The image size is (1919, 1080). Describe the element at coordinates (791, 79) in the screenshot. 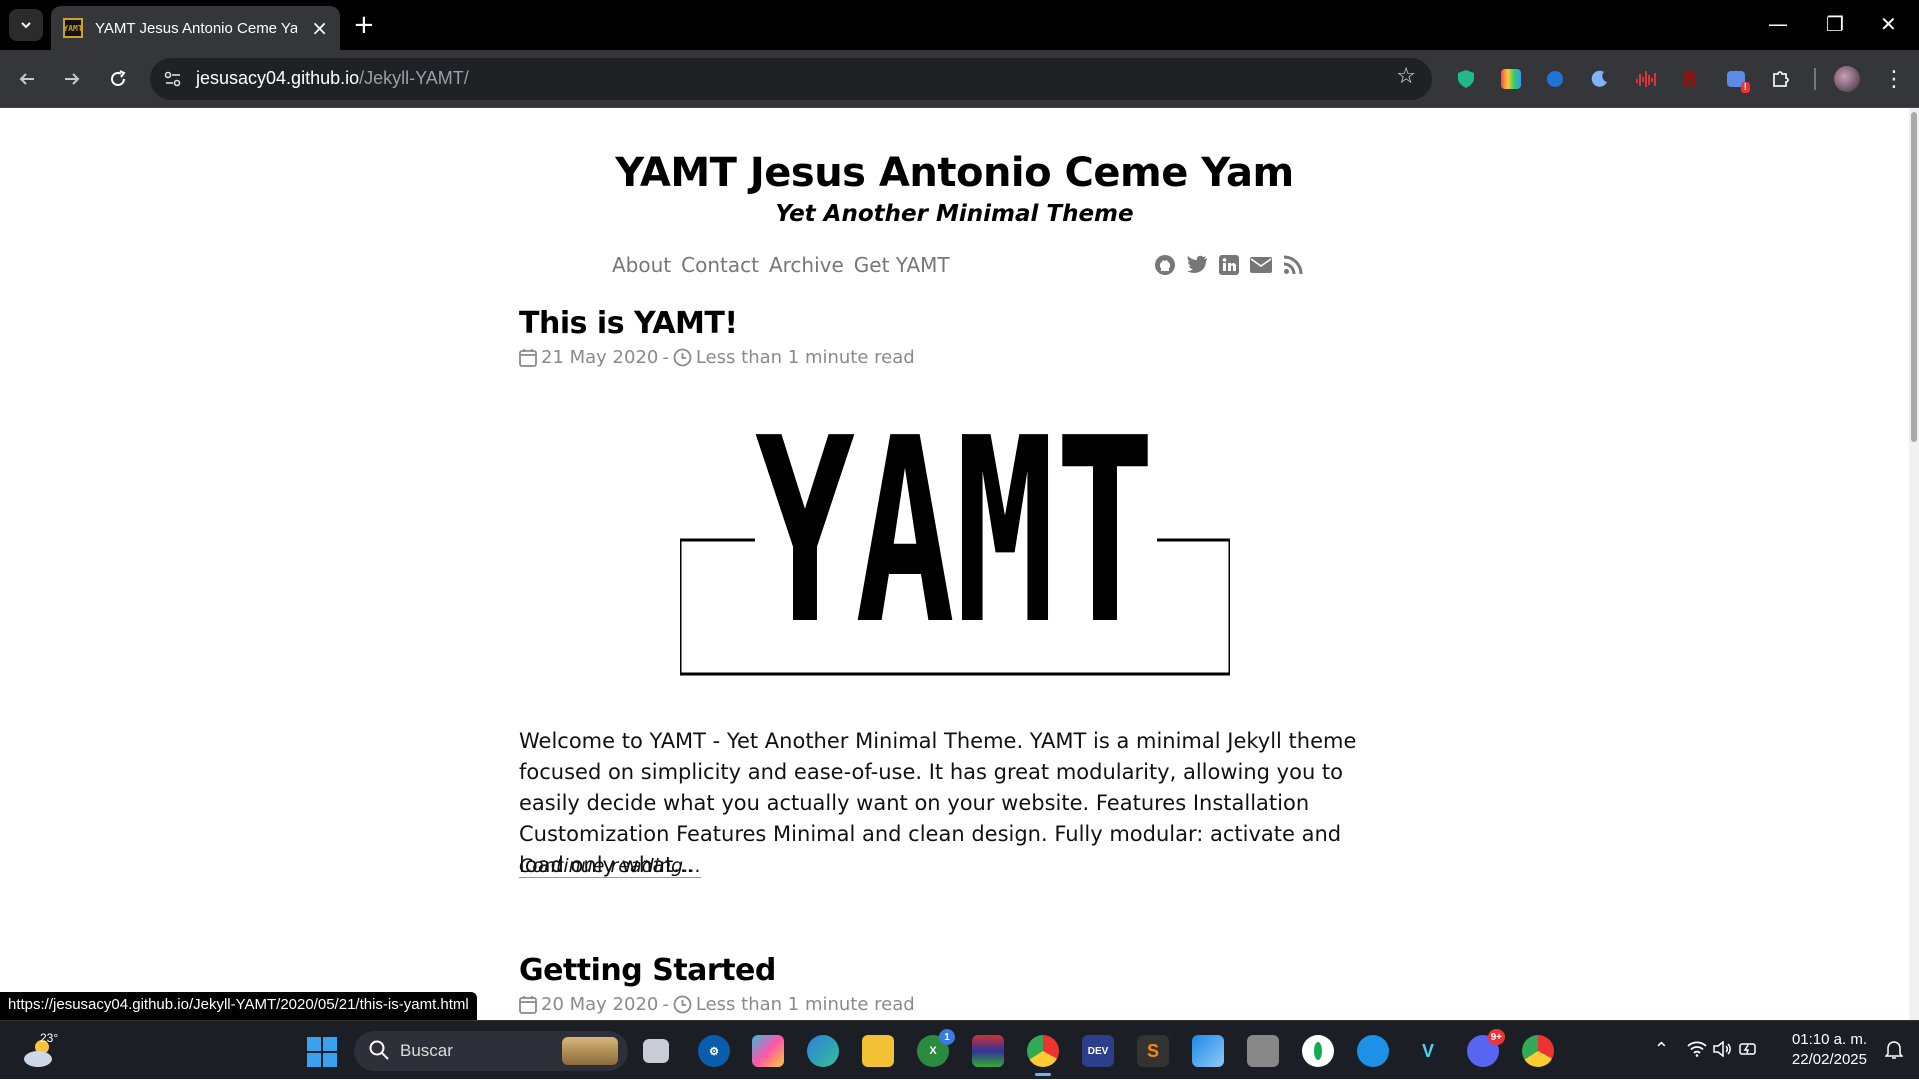

I see `address-bar: jesusacy04.github.io/Jekyll-YAMT/ ☆` at that location.